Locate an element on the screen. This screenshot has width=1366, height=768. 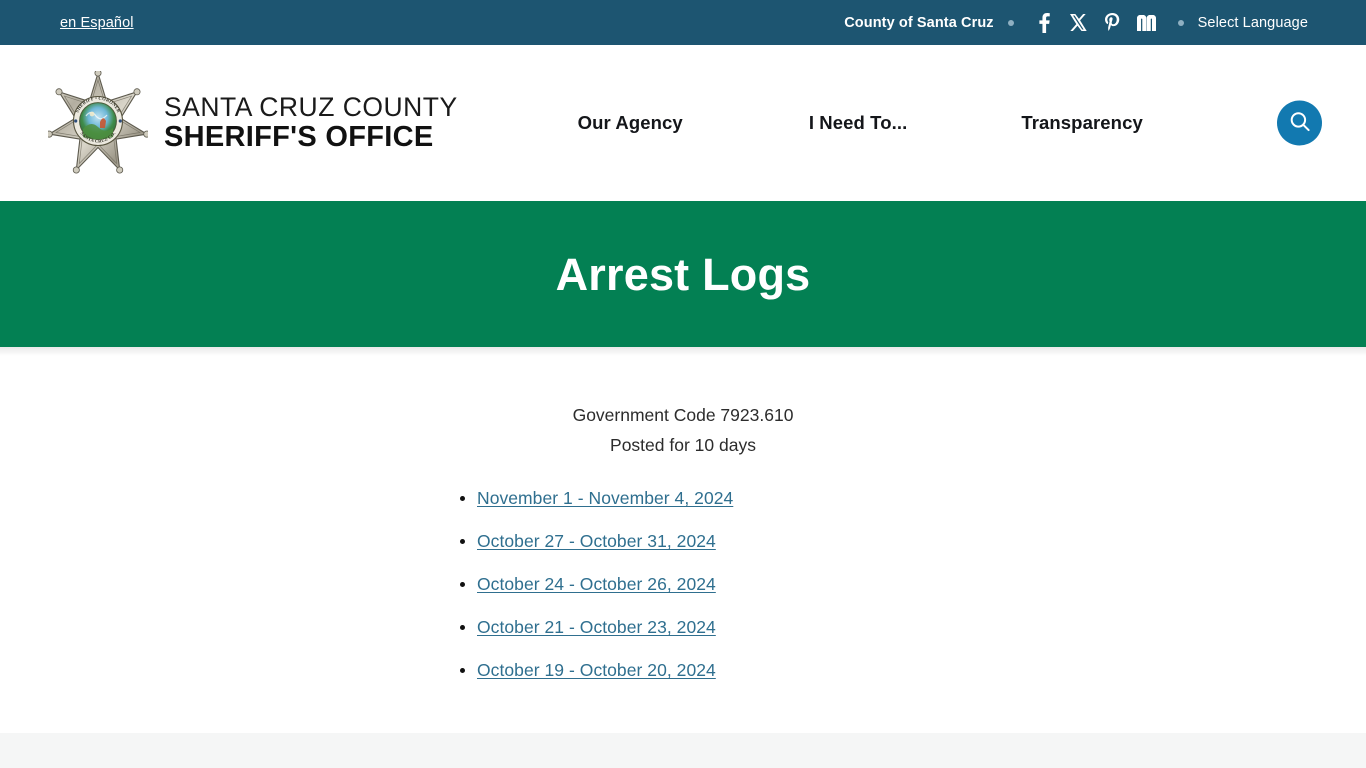
facebook-icon is located at coordinates (1045, 23).